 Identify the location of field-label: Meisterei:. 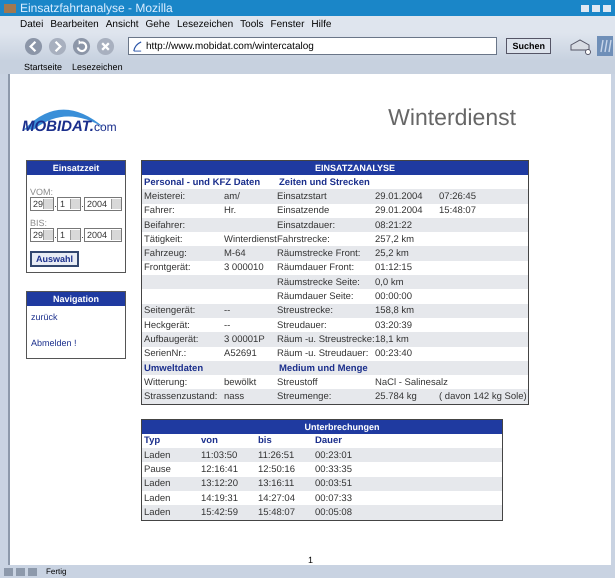
(165, 196).